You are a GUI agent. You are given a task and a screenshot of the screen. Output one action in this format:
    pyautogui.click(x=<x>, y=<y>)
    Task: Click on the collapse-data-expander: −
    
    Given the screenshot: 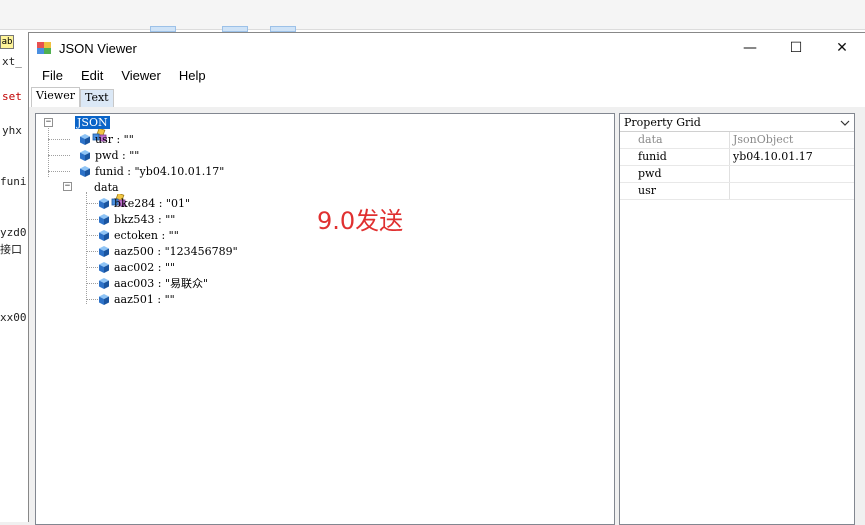 What is the action you would take?
    pyautogui.click(x=67, y=186)
    